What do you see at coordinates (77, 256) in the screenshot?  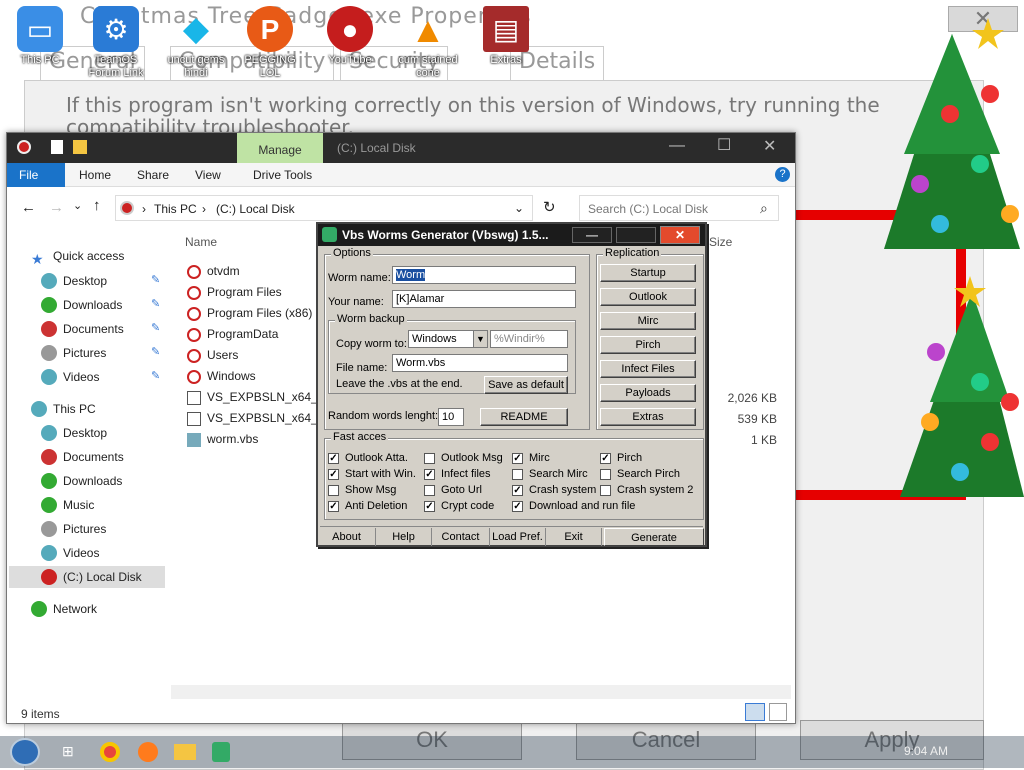 I see `sidebar-quick-access: ★ Quick access` at bounding box center [77, 256].